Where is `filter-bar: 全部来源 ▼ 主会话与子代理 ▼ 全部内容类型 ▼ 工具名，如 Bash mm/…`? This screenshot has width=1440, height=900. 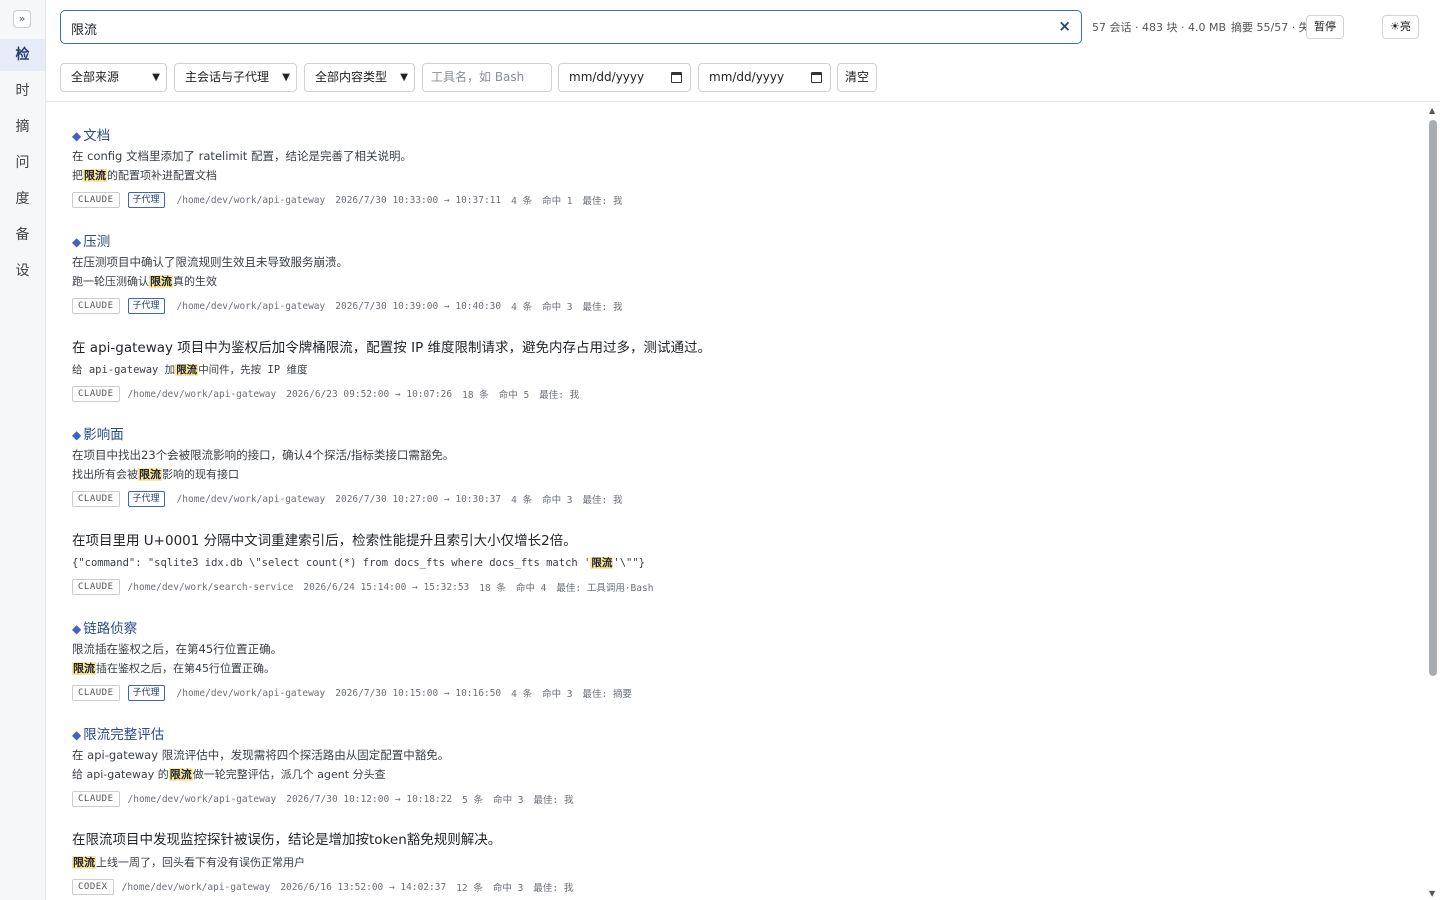
filter-bar: 全部来源 ▼ 主会话与子代理 ▼ 全部内容类型 ▼ 工具名，如 Bash mm/… is located at coordinates (743, 78).